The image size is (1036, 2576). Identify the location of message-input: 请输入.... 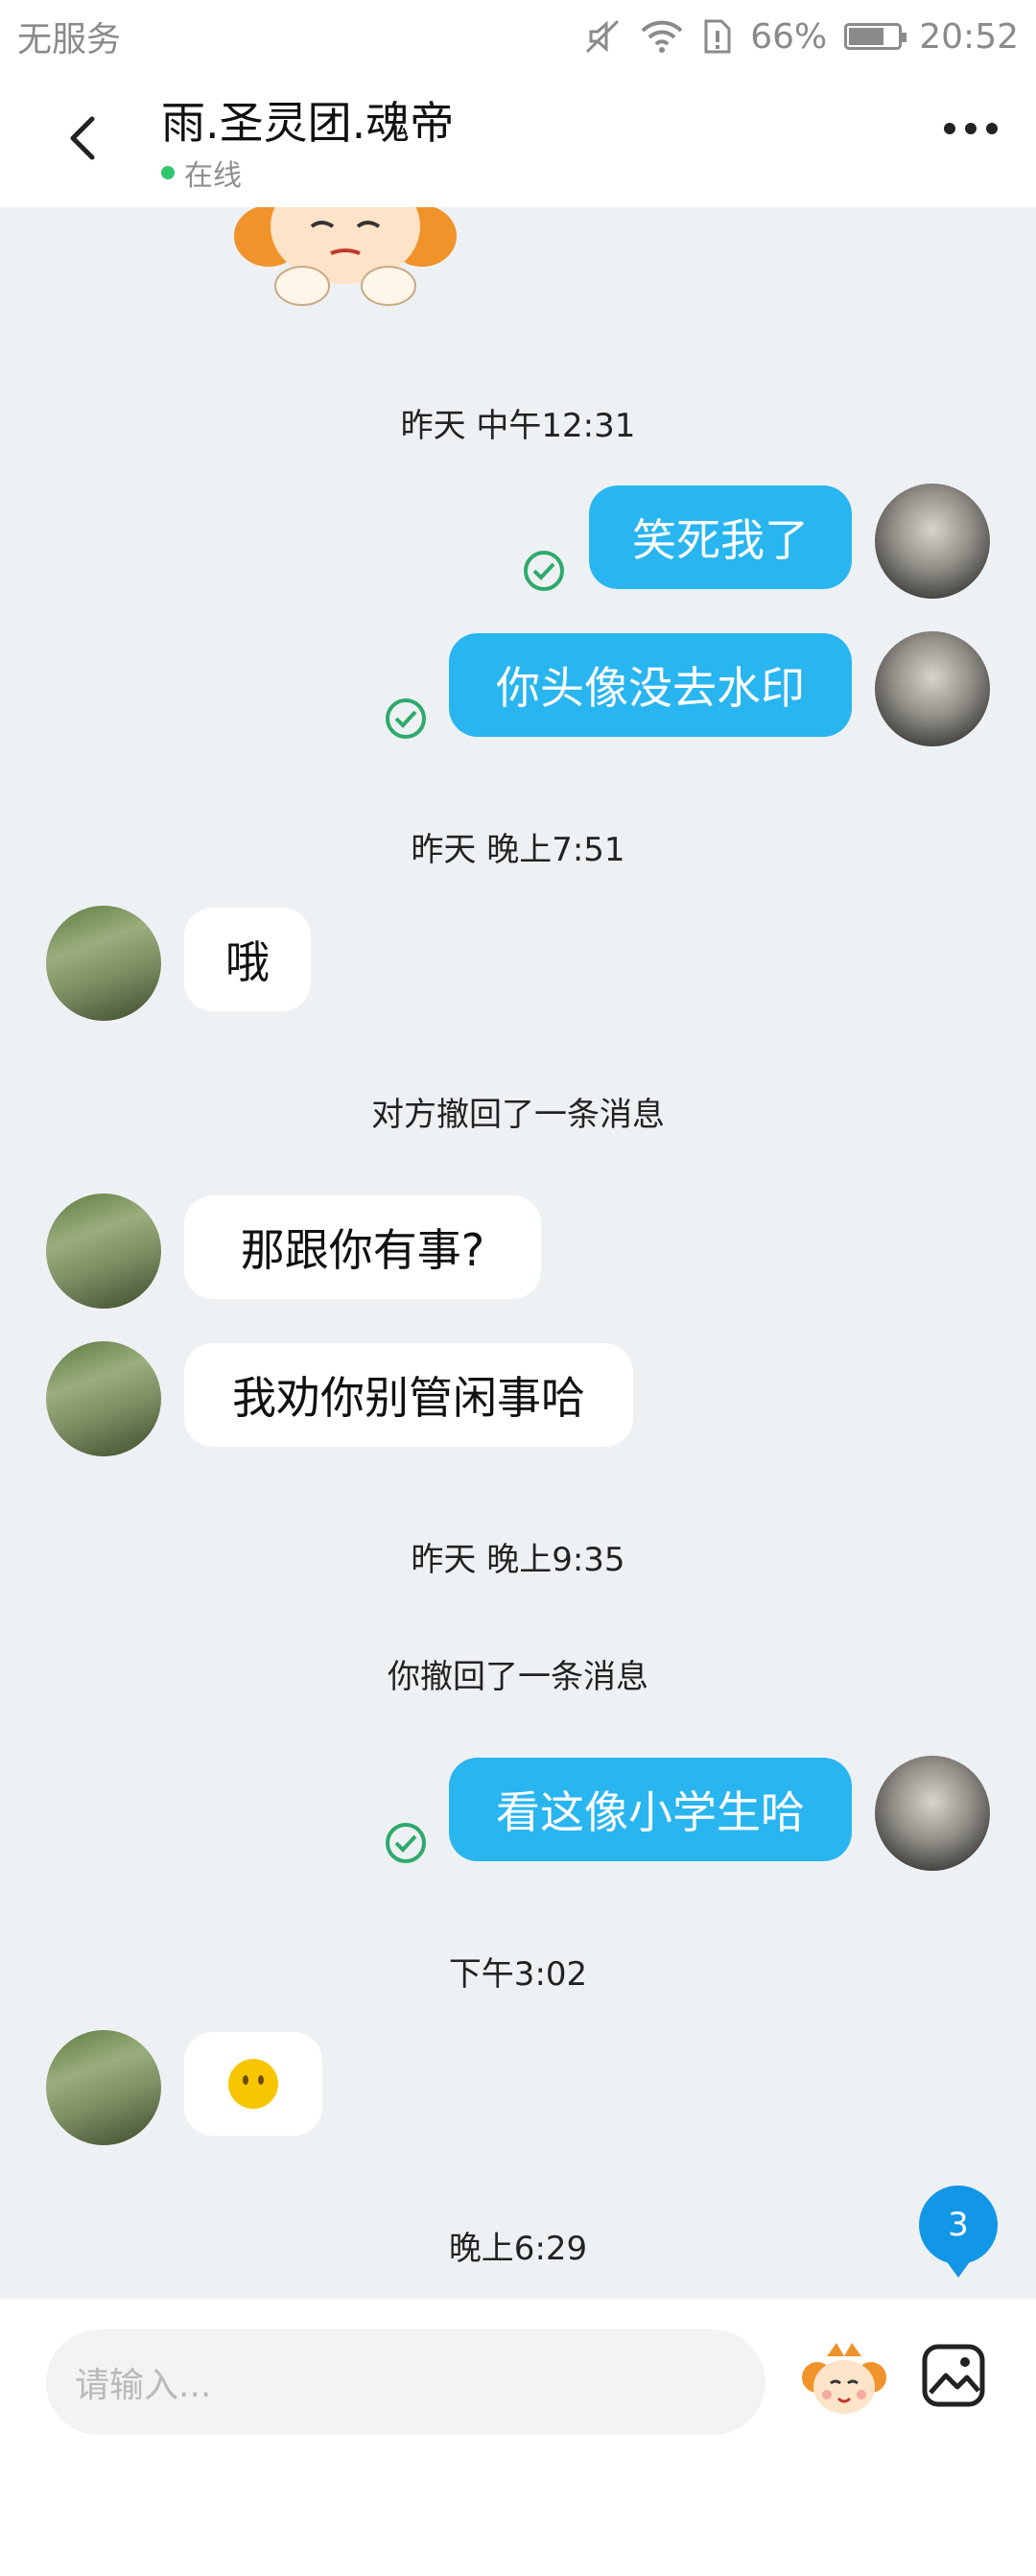
(405, 2382).